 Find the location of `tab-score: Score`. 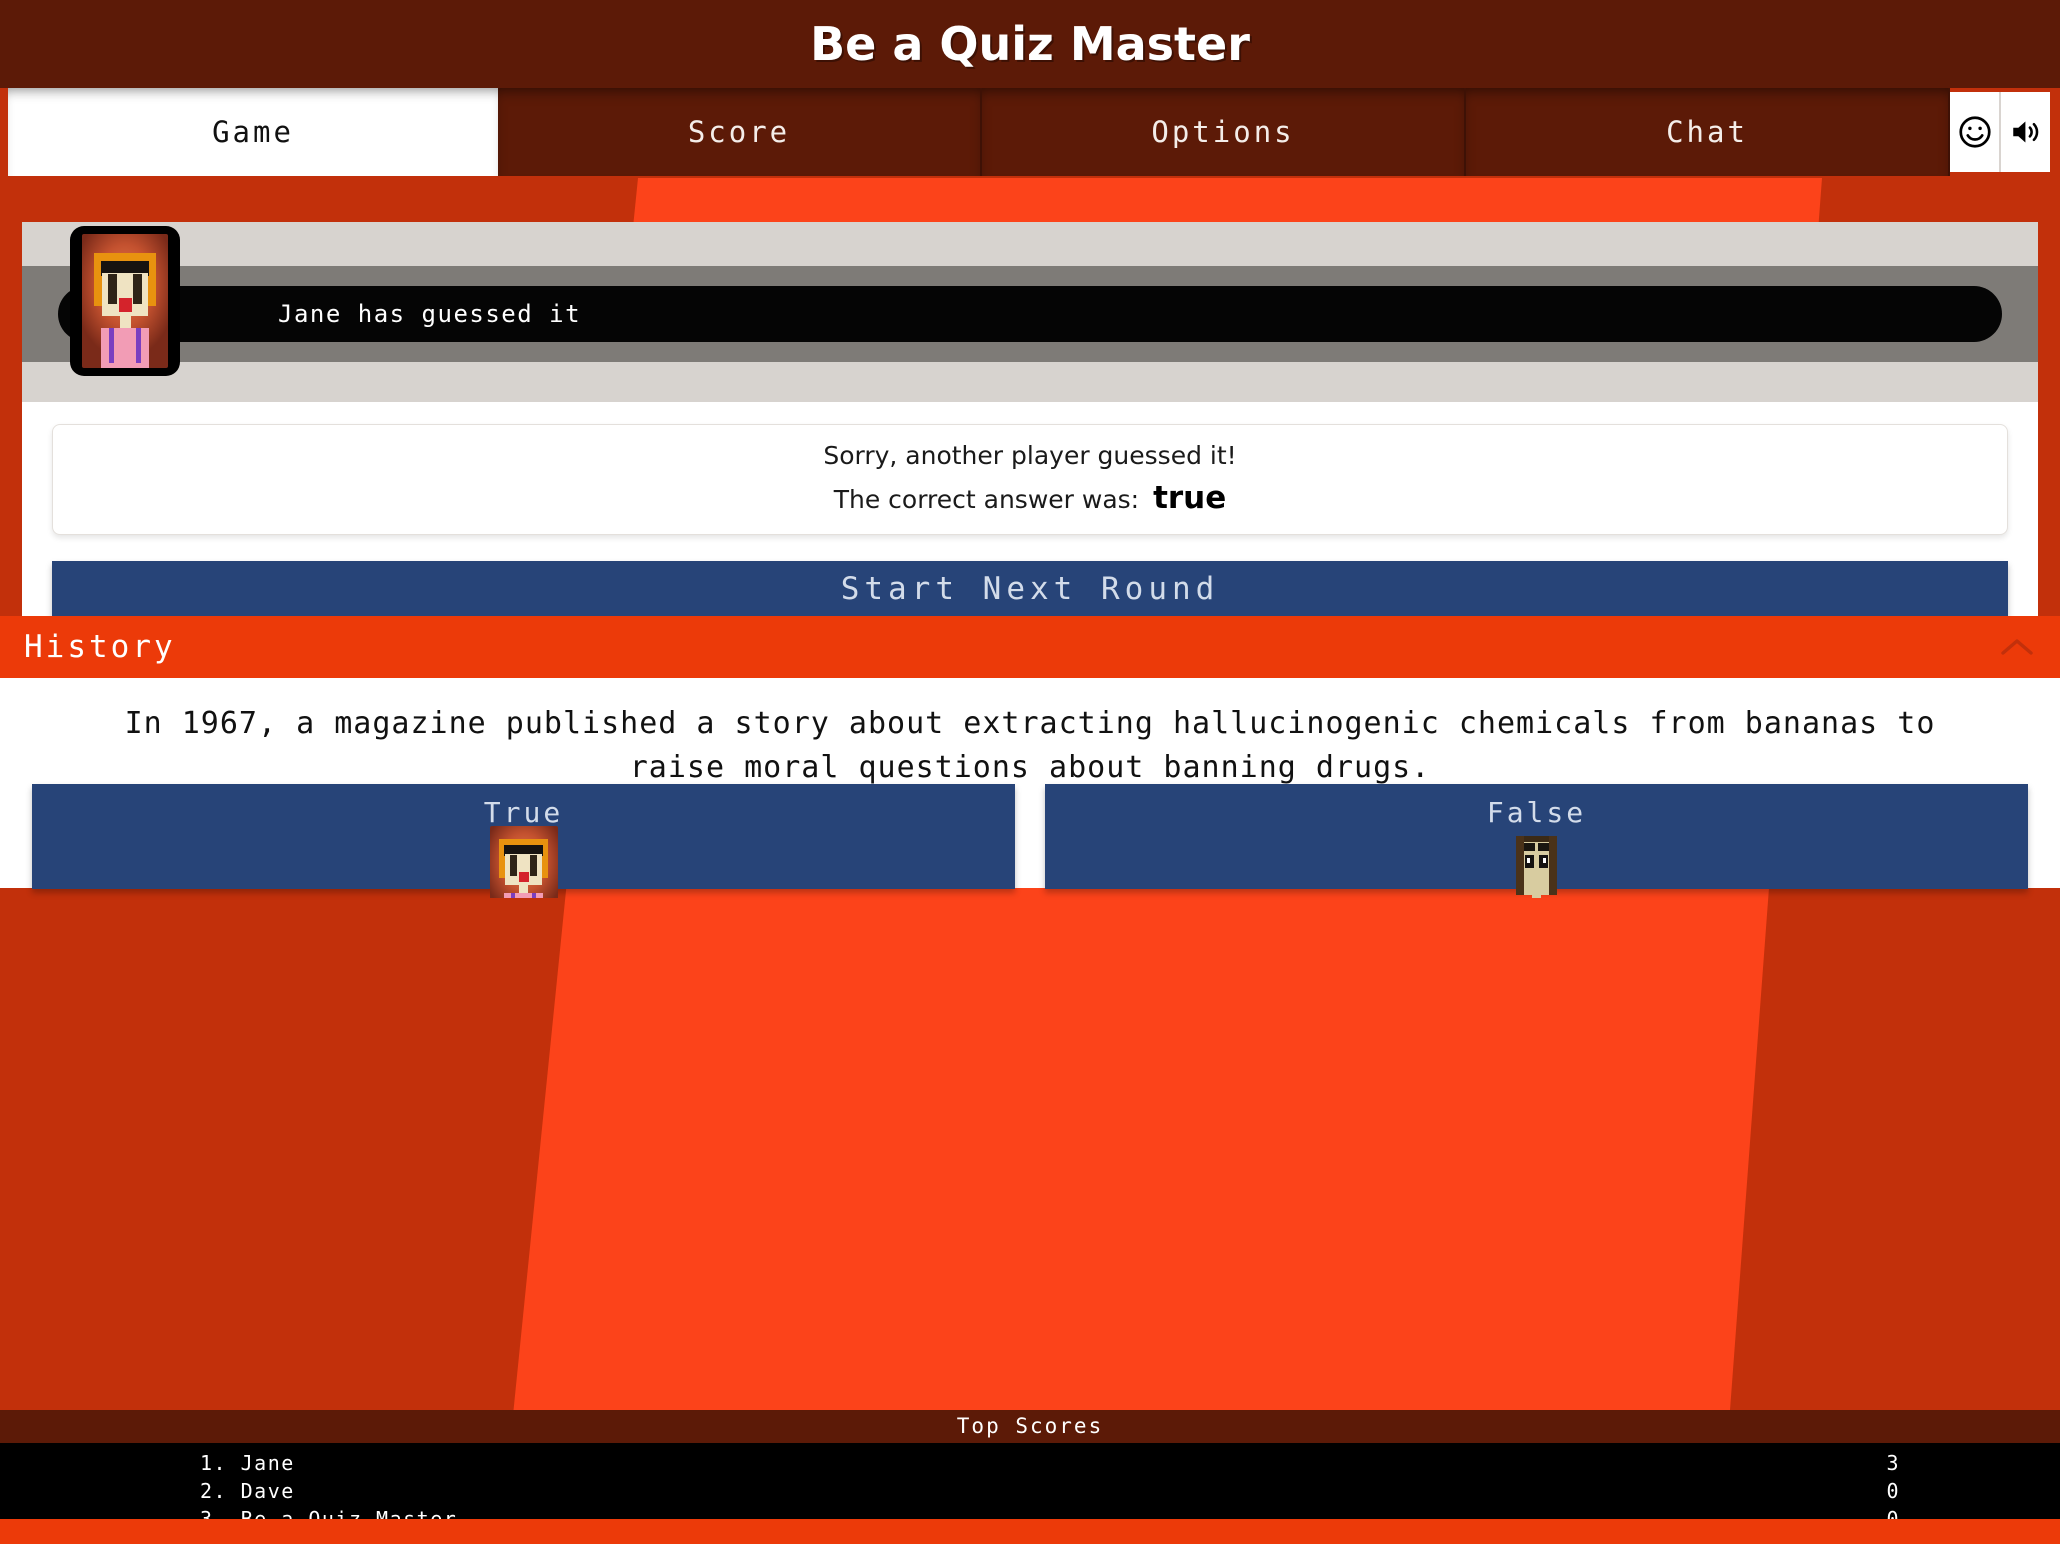

tab-score: Score is located at coordinates (740, 132).